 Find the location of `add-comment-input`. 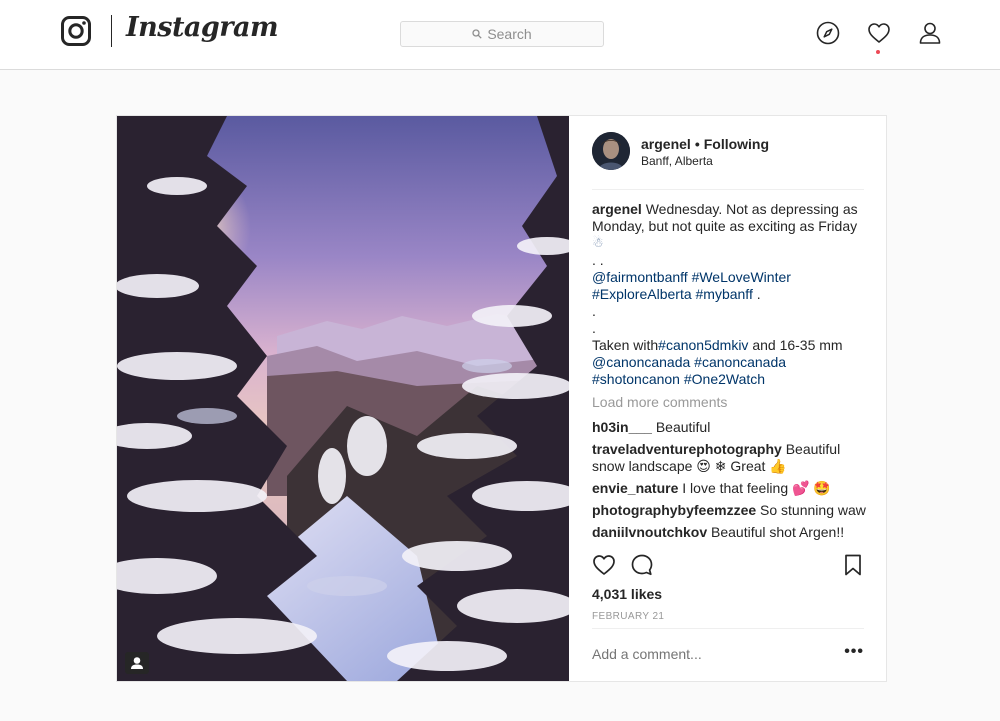

add-comment-input is located at coordinates (707, 654).